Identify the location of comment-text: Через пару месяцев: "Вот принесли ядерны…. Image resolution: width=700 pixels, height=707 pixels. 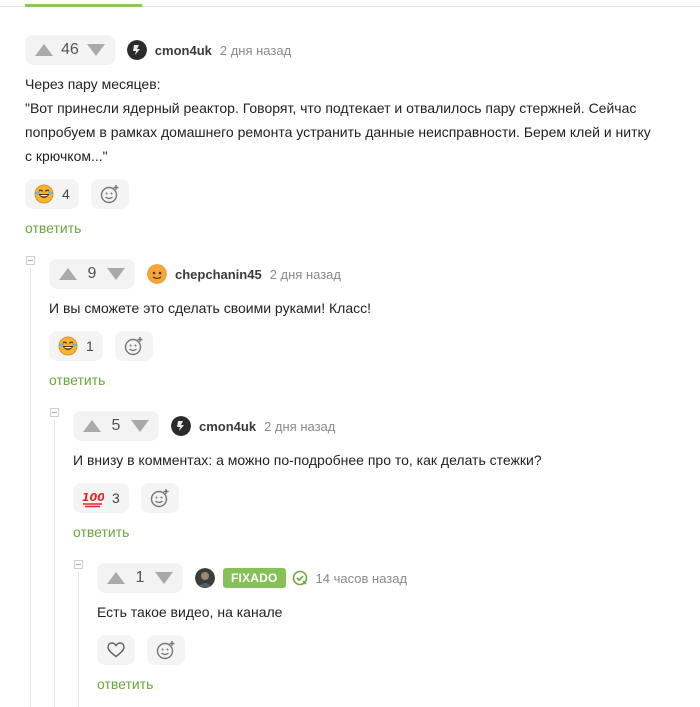
(350, 120).